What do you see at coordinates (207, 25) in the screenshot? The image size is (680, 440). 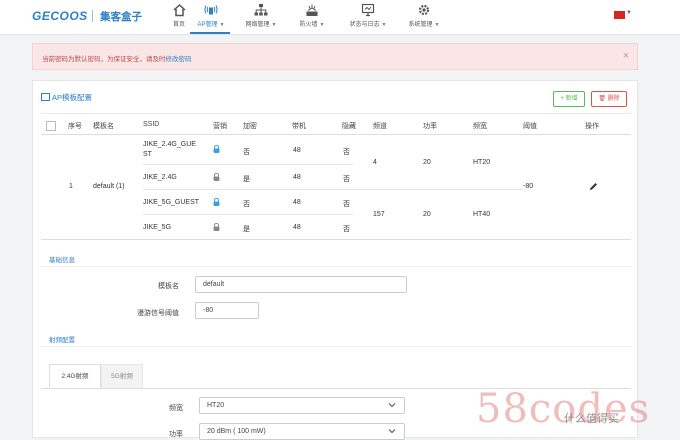 I see `nav-label-ap: AP管理` at bounding box center [207, 25].